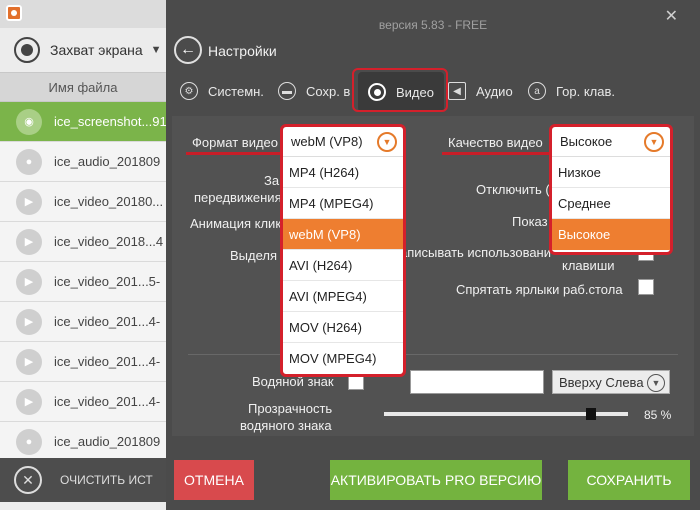  Describe the element at coordinates (611, 203) in the screenshot. I see `quality-option: Среднее` at that location.